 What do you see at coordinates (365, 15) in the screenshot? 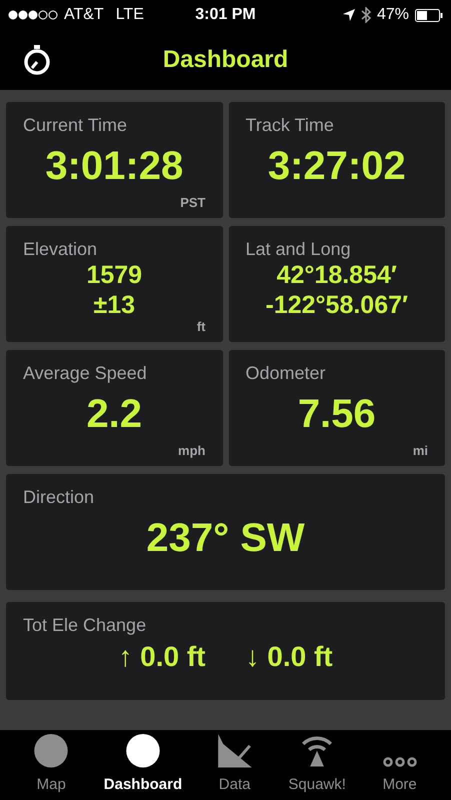
I see `bluetooth-icon` at bounding box center [365, 15].